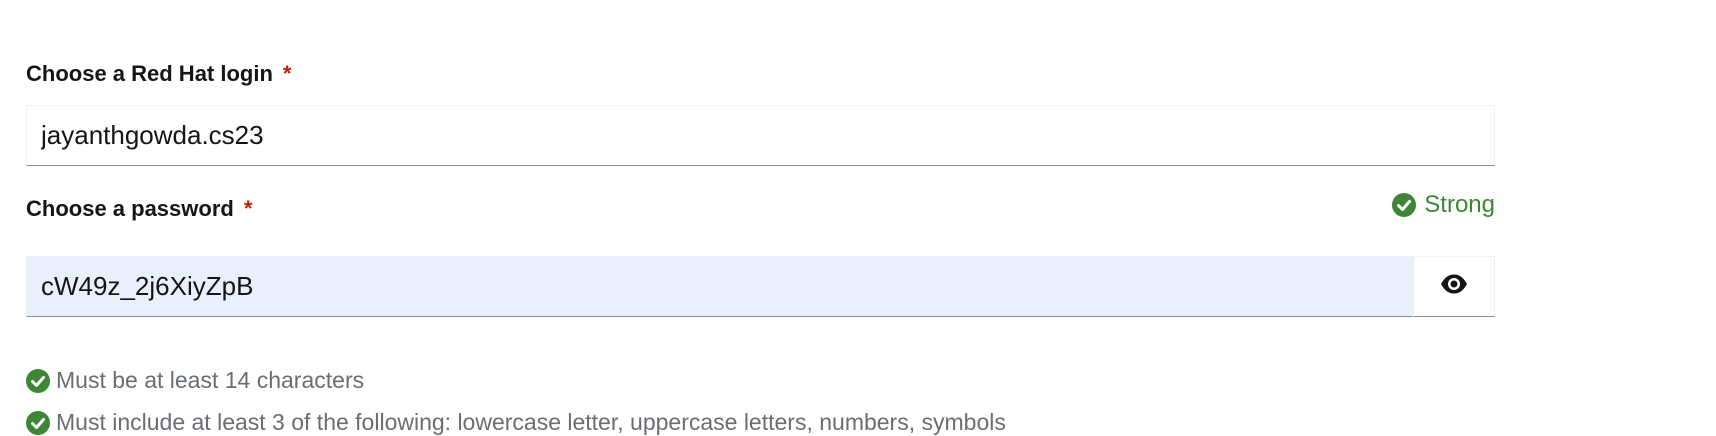 This screenshot has height=436, width=1716. Describe the element at coordinates (1459, 204) in the screenshot. I see `password-strength-label: Strong` at that location.